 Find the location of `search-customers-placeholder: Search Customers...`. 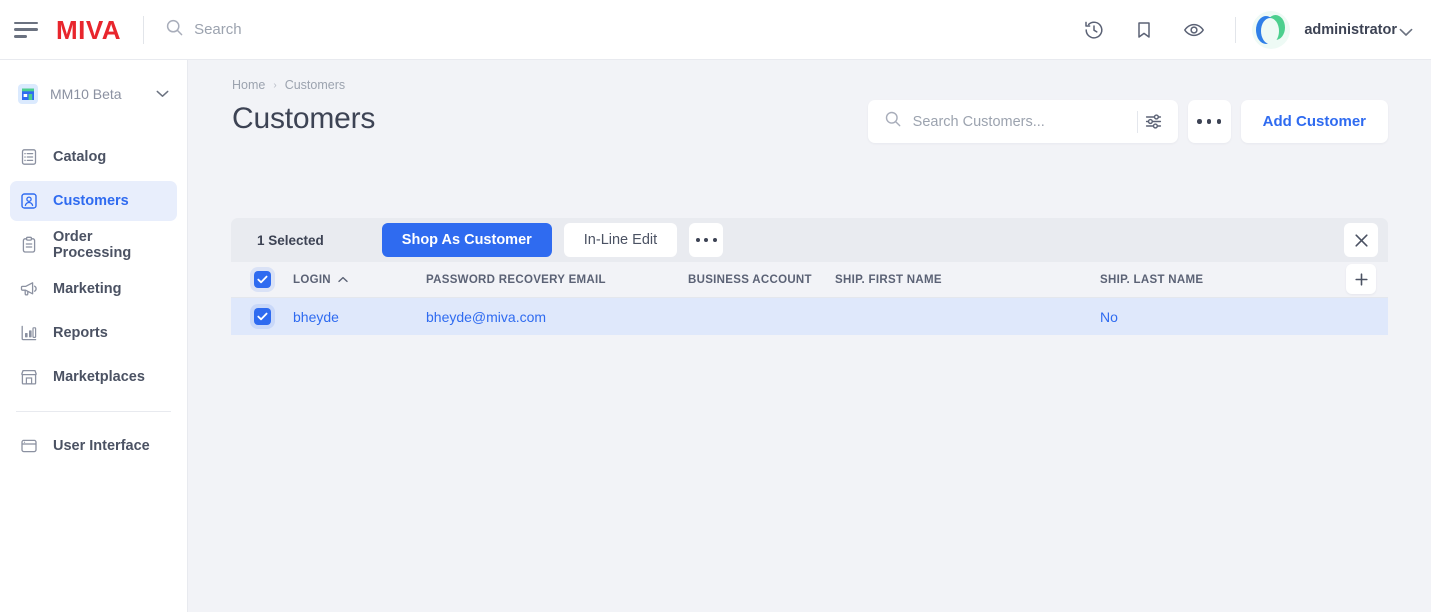

search-customers-placeholder: Search Customers... is located at coordinates (978, 121).